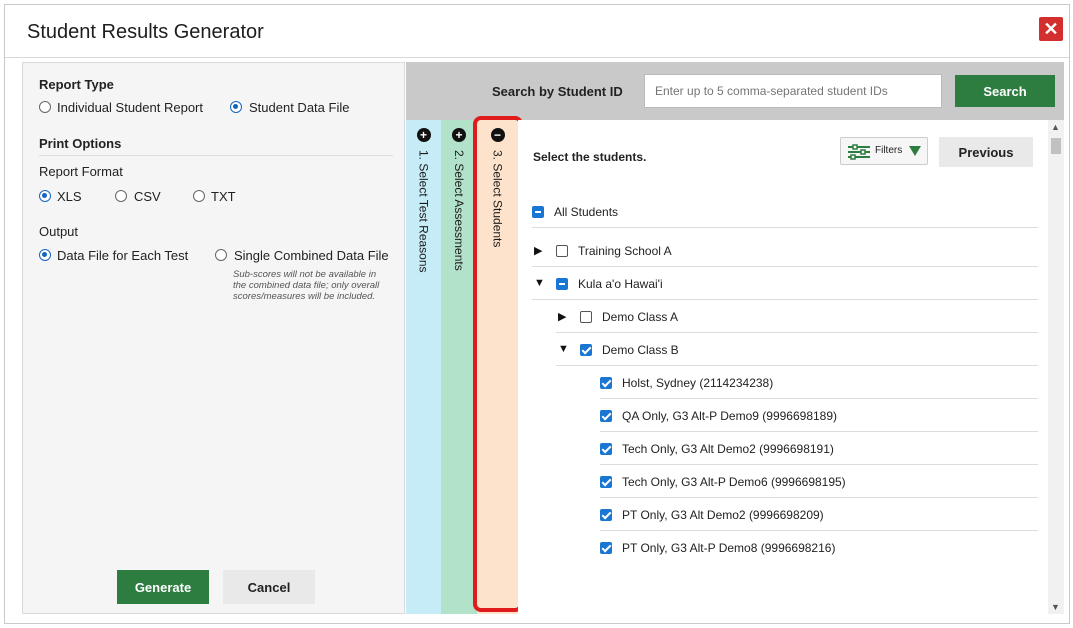 The image size is (1073, 628). I want to click on generate-button: Generate, so click(163, 587).